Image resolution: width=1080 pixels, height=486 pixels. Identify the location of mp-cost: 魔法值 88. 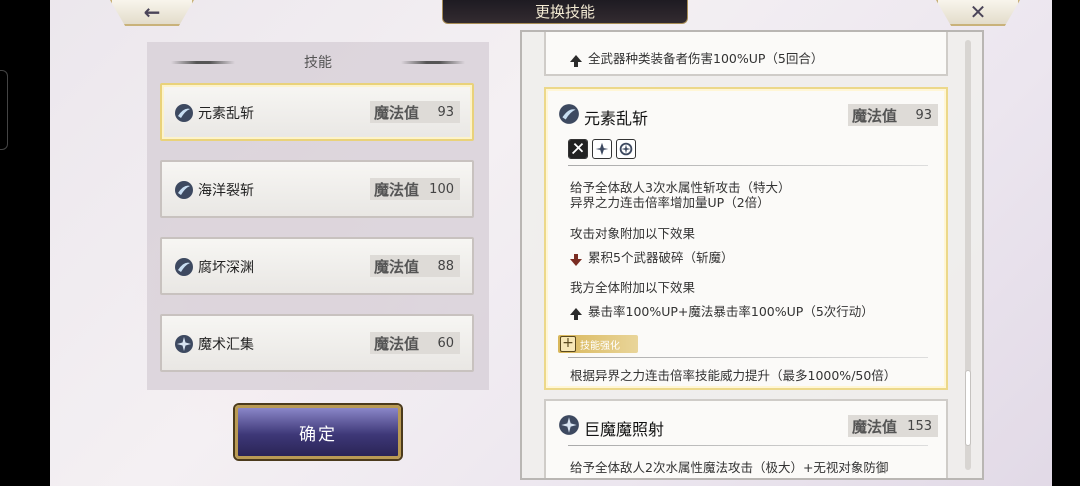
(415, 266).